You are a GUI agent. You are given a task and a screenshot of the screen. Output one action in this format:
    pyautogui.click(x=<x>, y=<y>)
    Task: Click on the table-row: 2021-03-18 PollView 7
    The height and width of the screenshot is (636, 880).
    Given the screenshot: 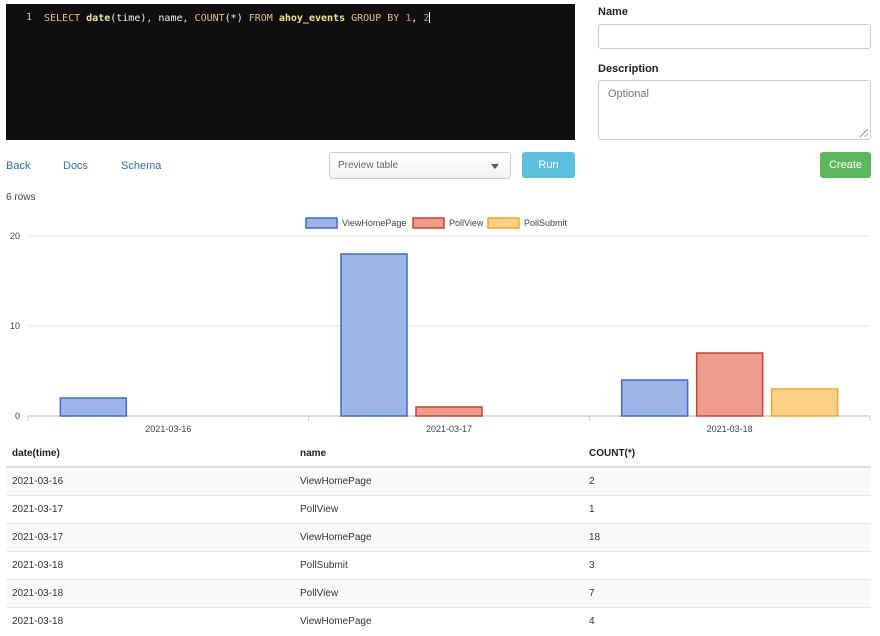 What is the action you would take?
    pyautogui.click(x=438, y=592)
    